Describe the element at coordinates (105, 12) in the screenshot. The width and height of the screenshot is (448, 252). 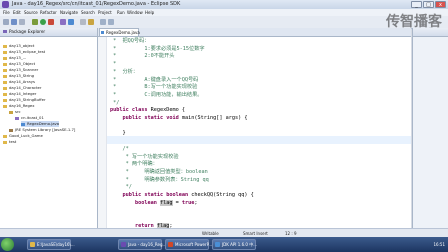
I see `menu-project: Project` at that location.